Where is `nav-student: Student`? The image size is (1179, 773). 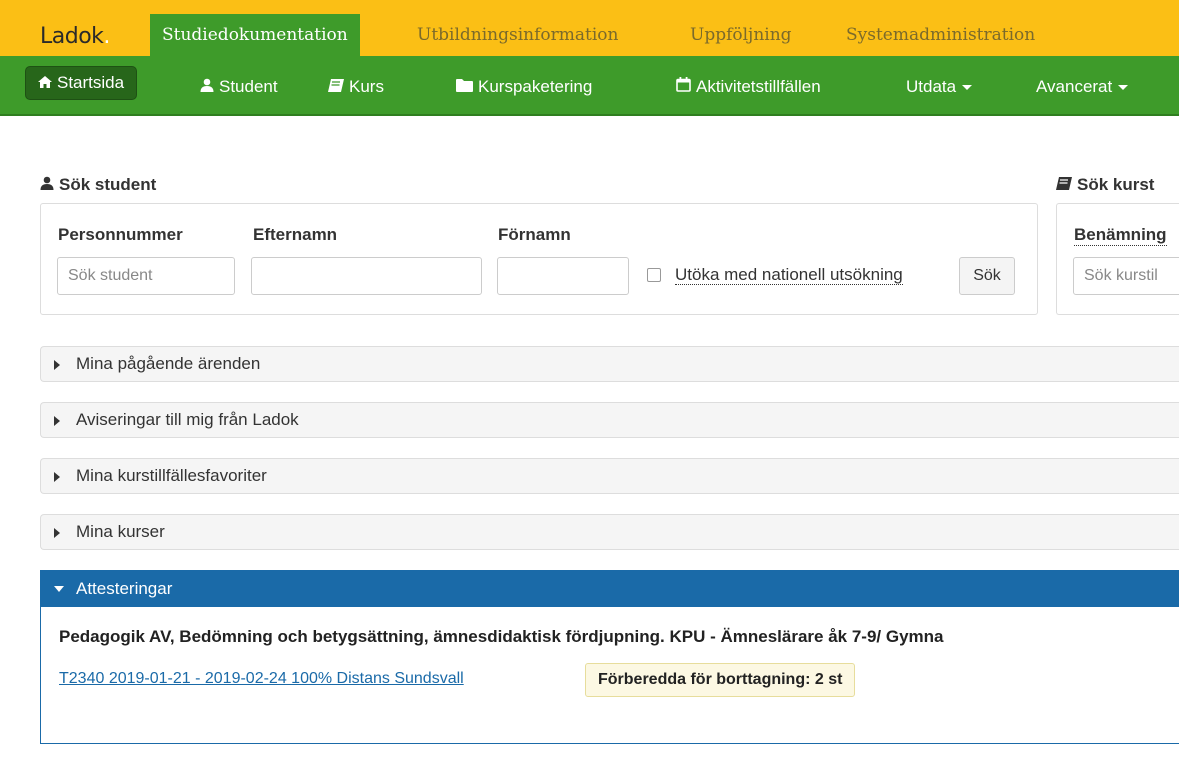
nav-student: Student is located at coordinates (239, 87).